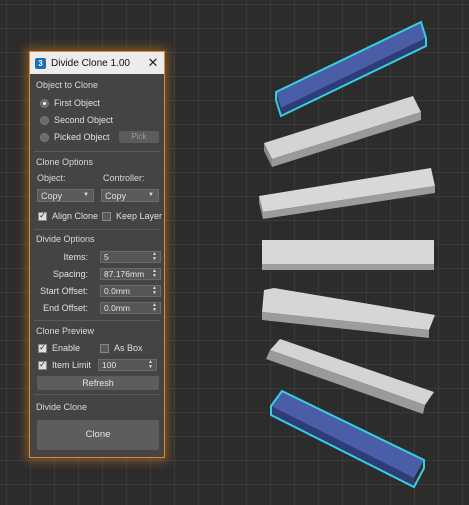  I want to click on as-box-checkbox, so click(104, 348).